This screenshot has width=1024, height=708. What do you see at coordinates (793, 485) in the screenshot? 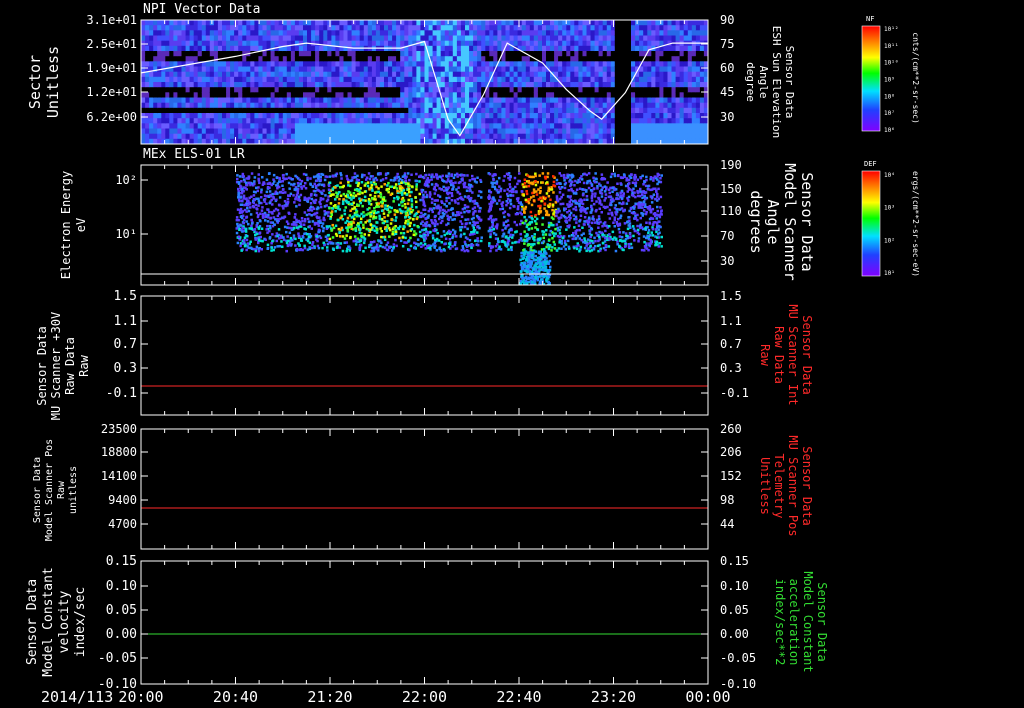
I see `y2label-p3-line2: MU Scanner Pos` at bounding box center [793, 485].